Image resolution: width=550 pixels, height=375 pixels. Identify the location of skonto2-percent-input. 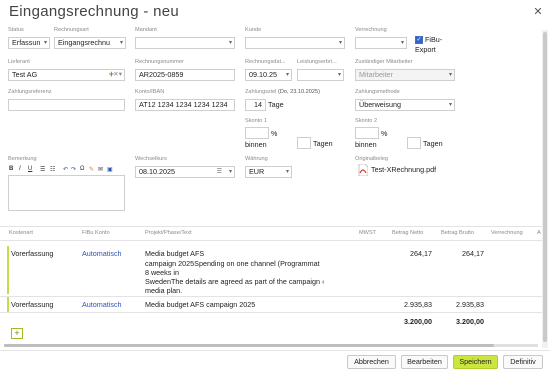
(367, 133).